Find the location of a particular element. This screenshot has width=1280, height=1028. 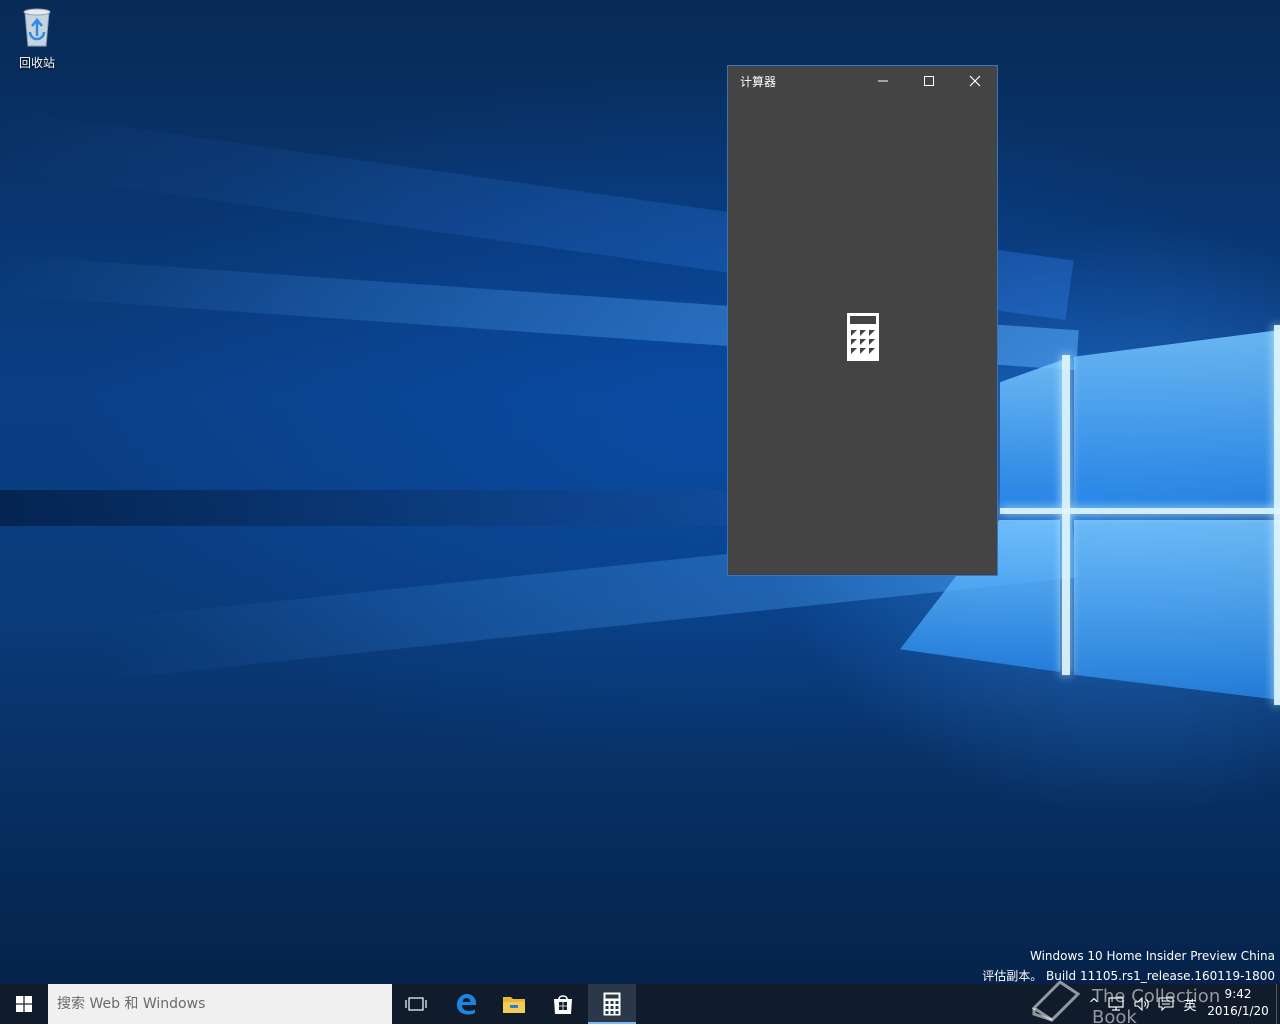

task-view-icon is located at coordinates (416, 1004).